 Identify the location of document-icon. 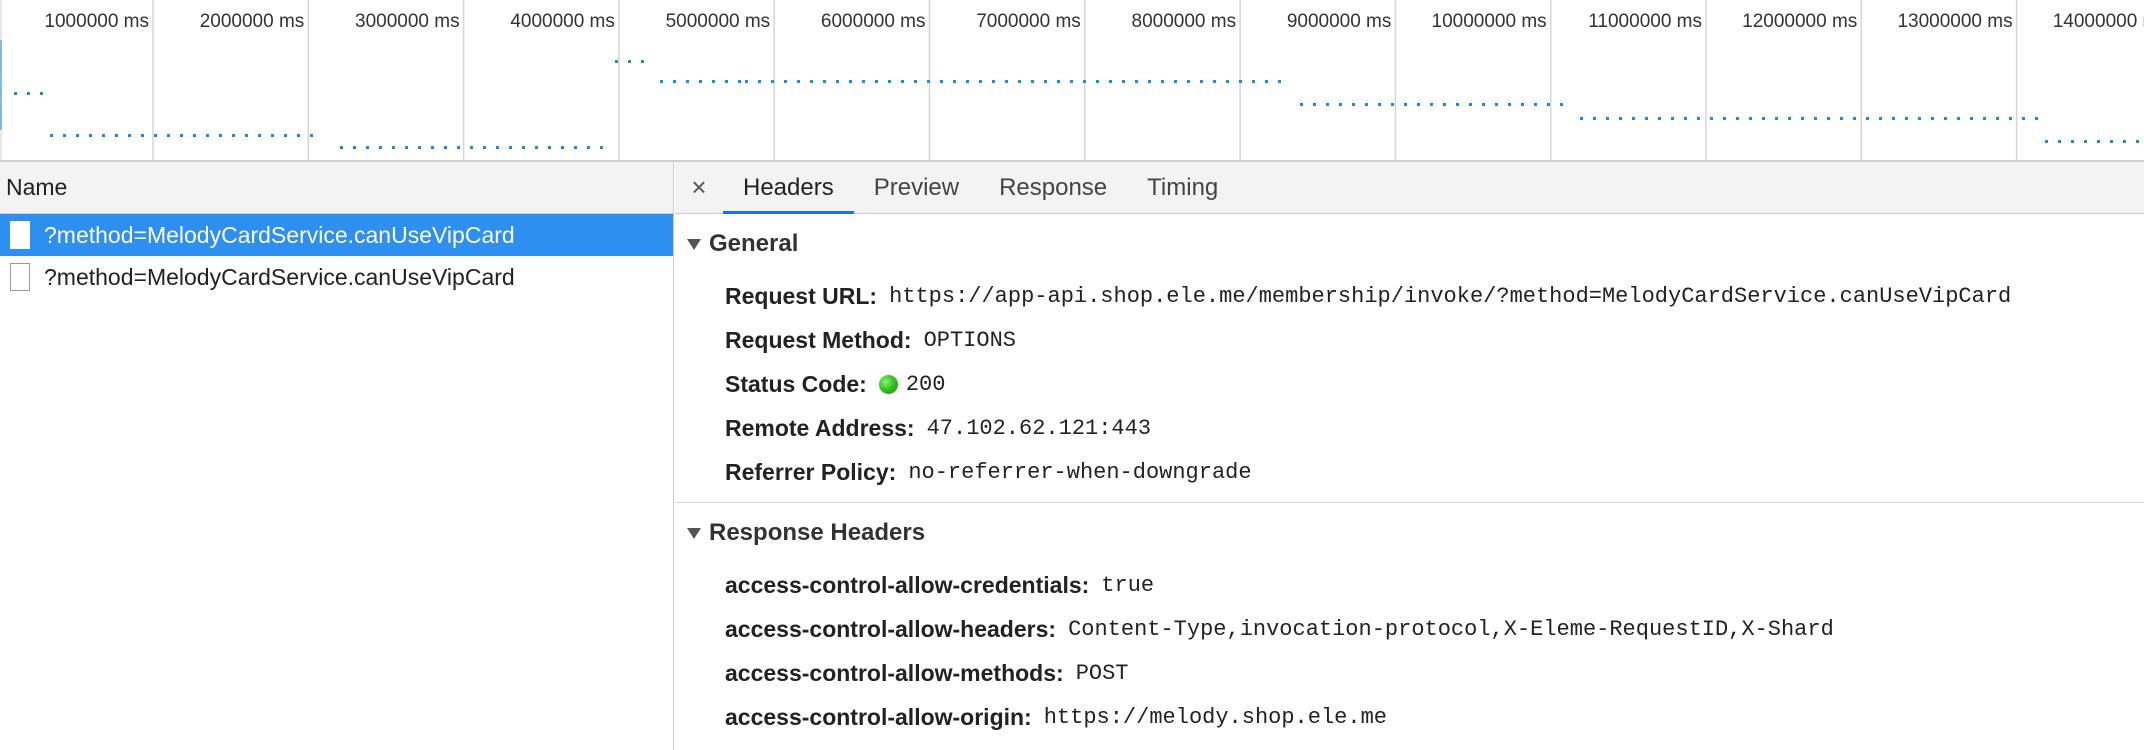
(20, 277).